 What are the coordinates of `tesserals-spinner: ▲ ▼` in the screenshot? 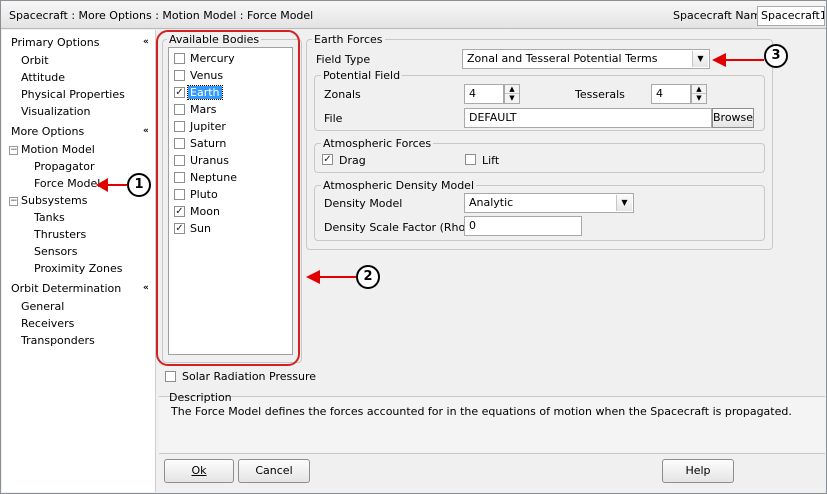 It's located at (699, 94).